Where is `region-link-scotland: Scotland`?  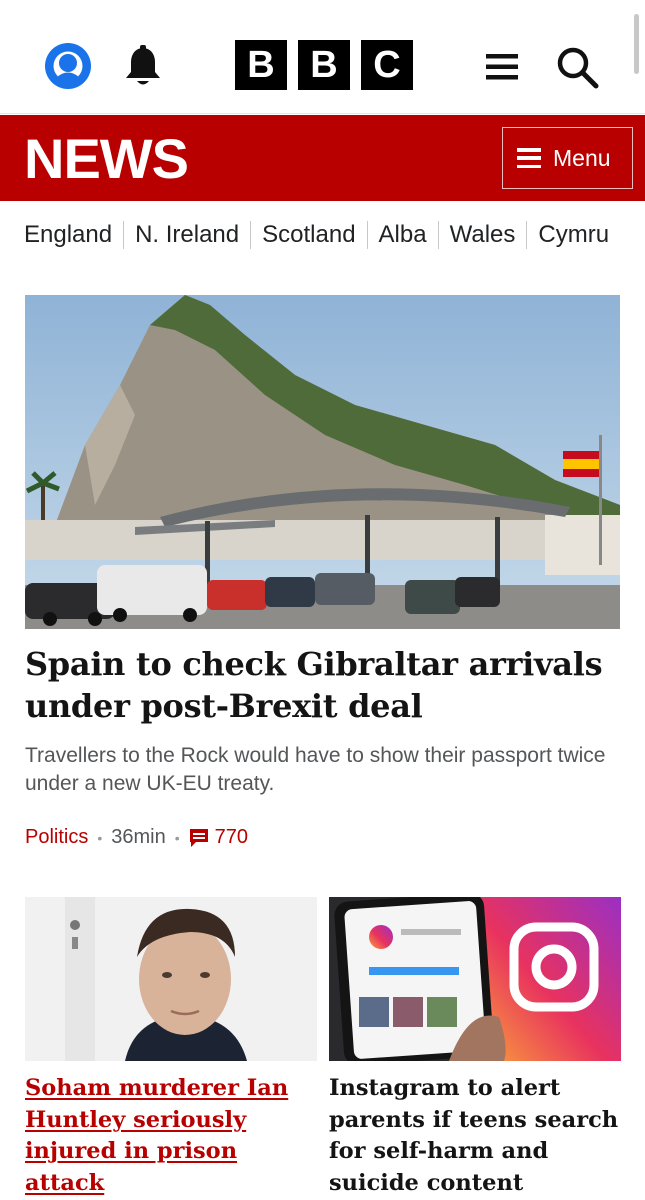 region-link-scotland: Scotland is located at coordinates (320, 235).